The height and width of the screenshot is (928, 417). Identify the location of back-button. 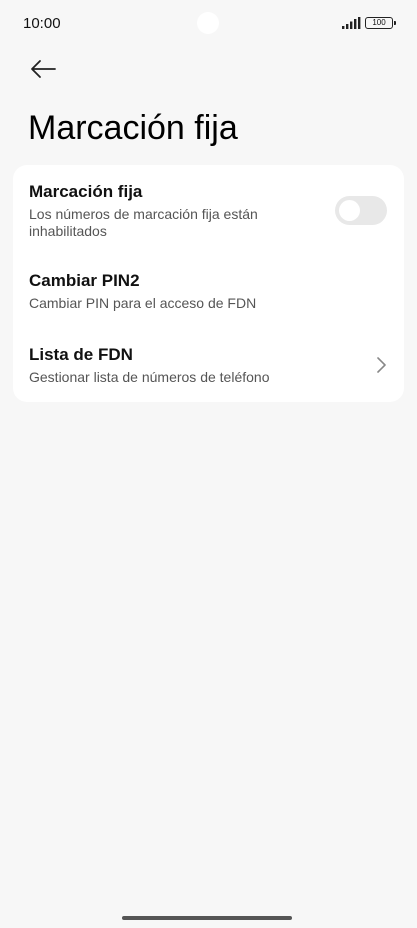
(43, 69).